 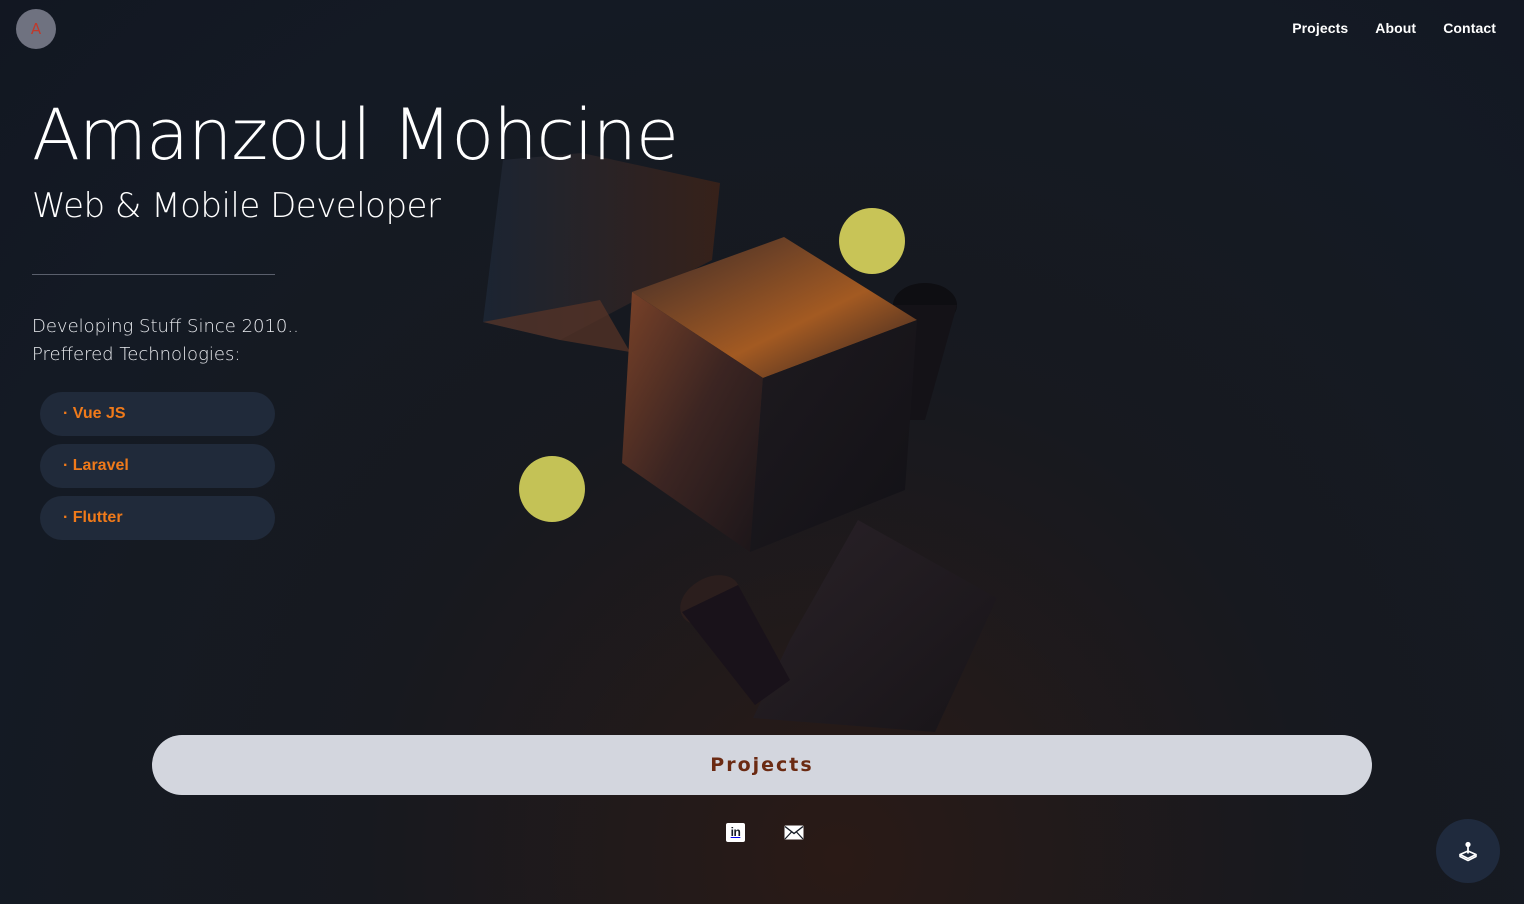 I want to click on nav-link-contact: Contact, so click(x=1469, y=28).